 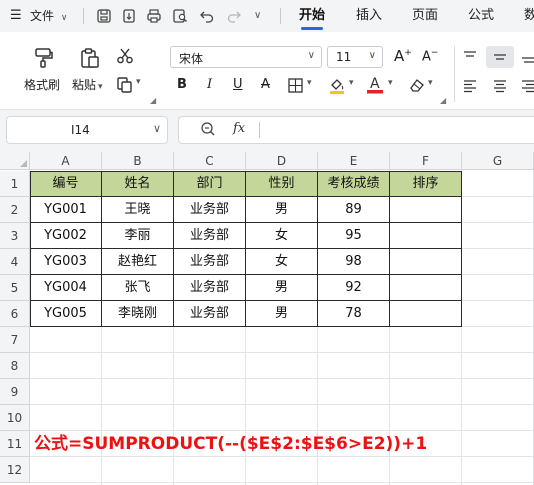 What do you see at coordinates (354, 314) in the screenshot?
I see `table-cell: 78` at bounding box center [354, 314].